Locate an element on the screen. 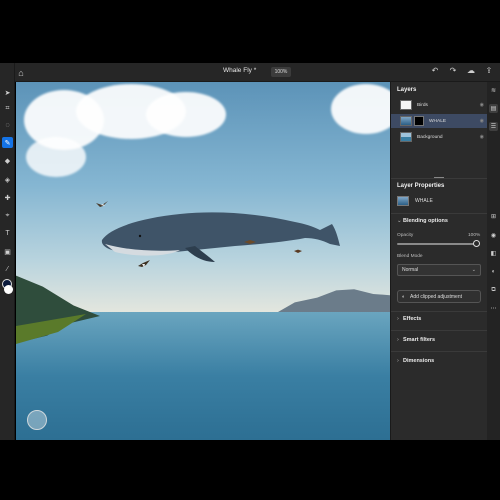 This screenshot has height=500, width=500. opacity-value: 100% is located at coordinates (474, 235).